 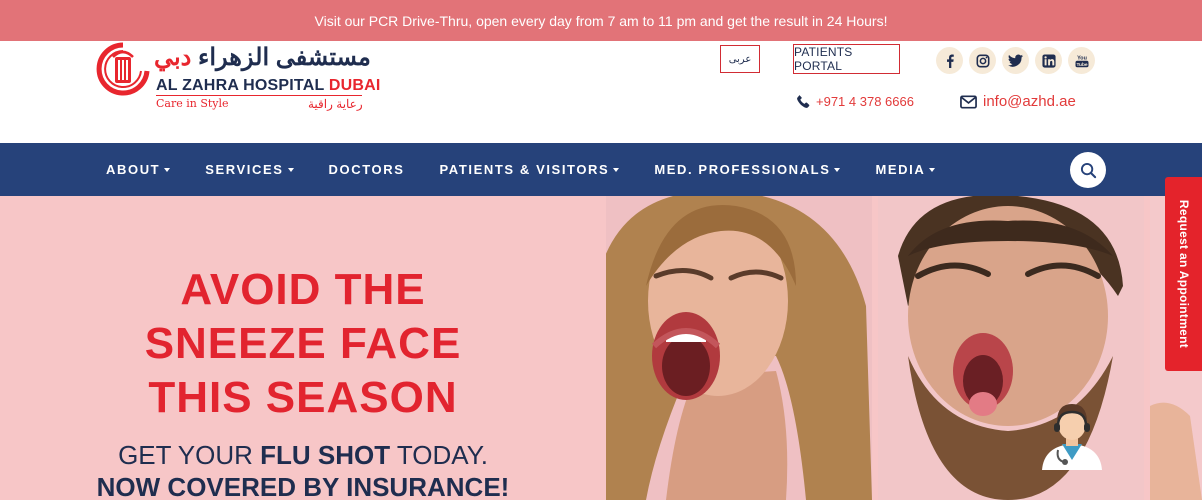 I want to click on hero-headline-line-3: THIS SEASON, so click(x=303, y=397).